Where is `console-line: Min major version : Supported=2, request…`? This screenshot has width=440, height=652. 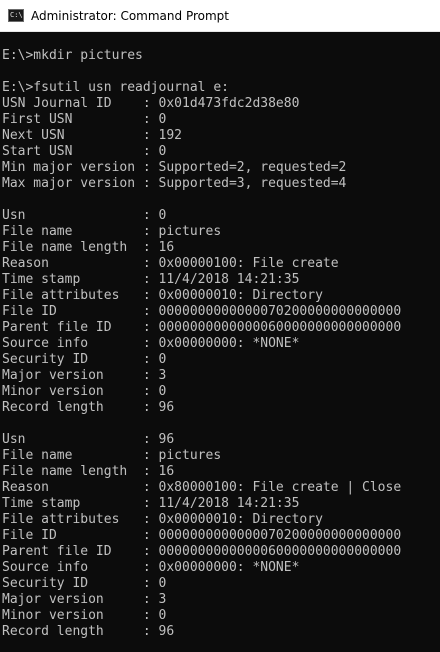
console-line: Min major version : Supported=2, request… is located at coordinates (174, 167).